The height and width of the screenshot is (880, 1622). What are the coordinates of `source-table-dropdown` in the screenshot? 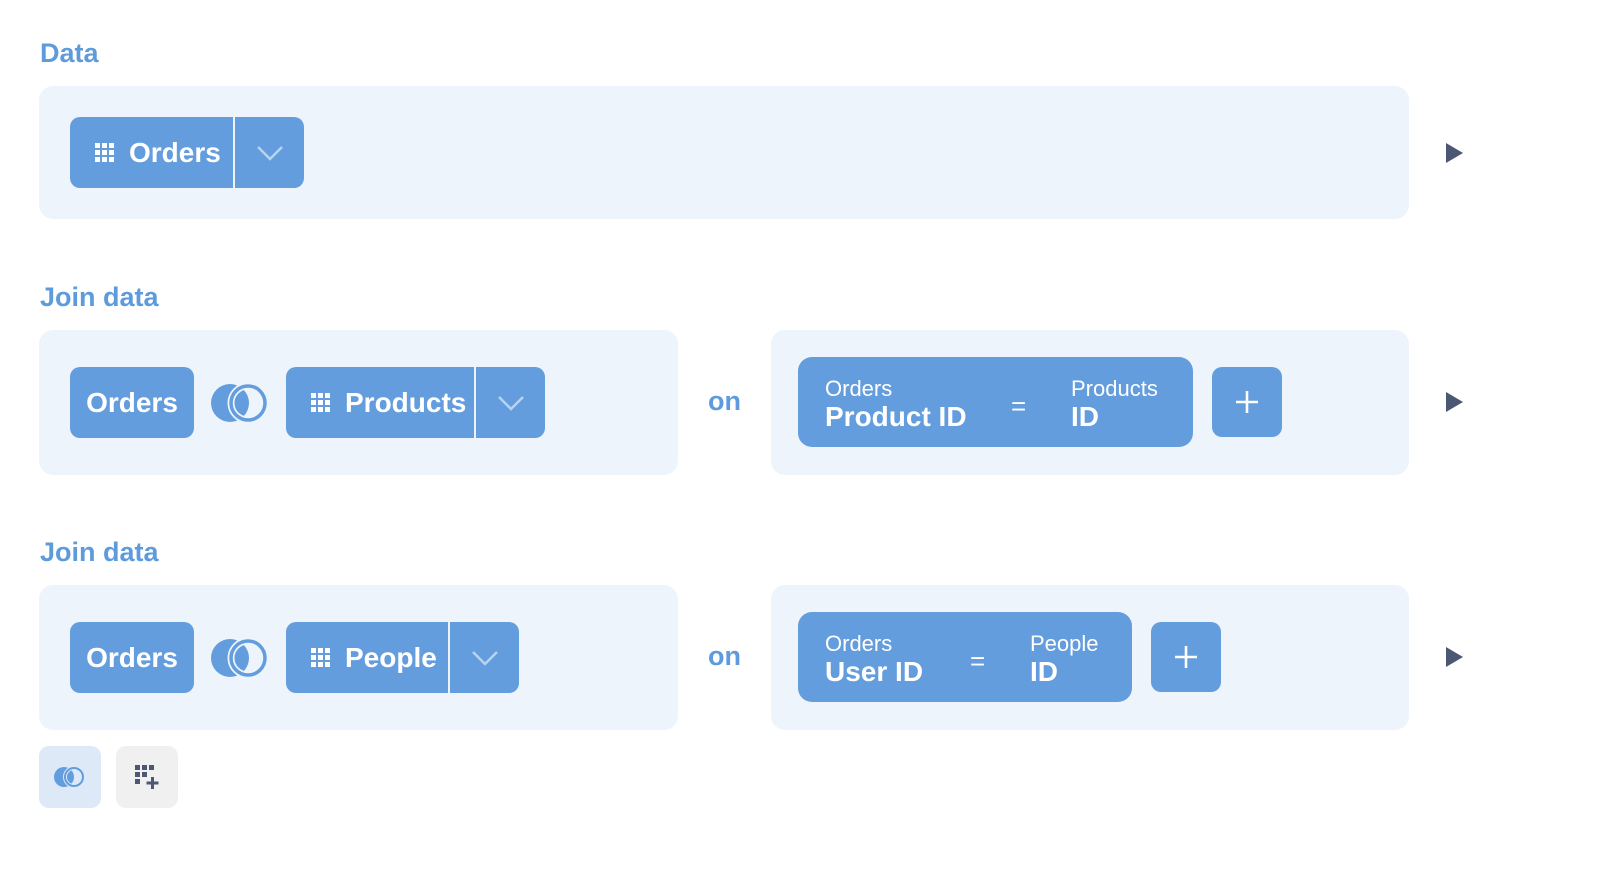 It's located at (269, 152).